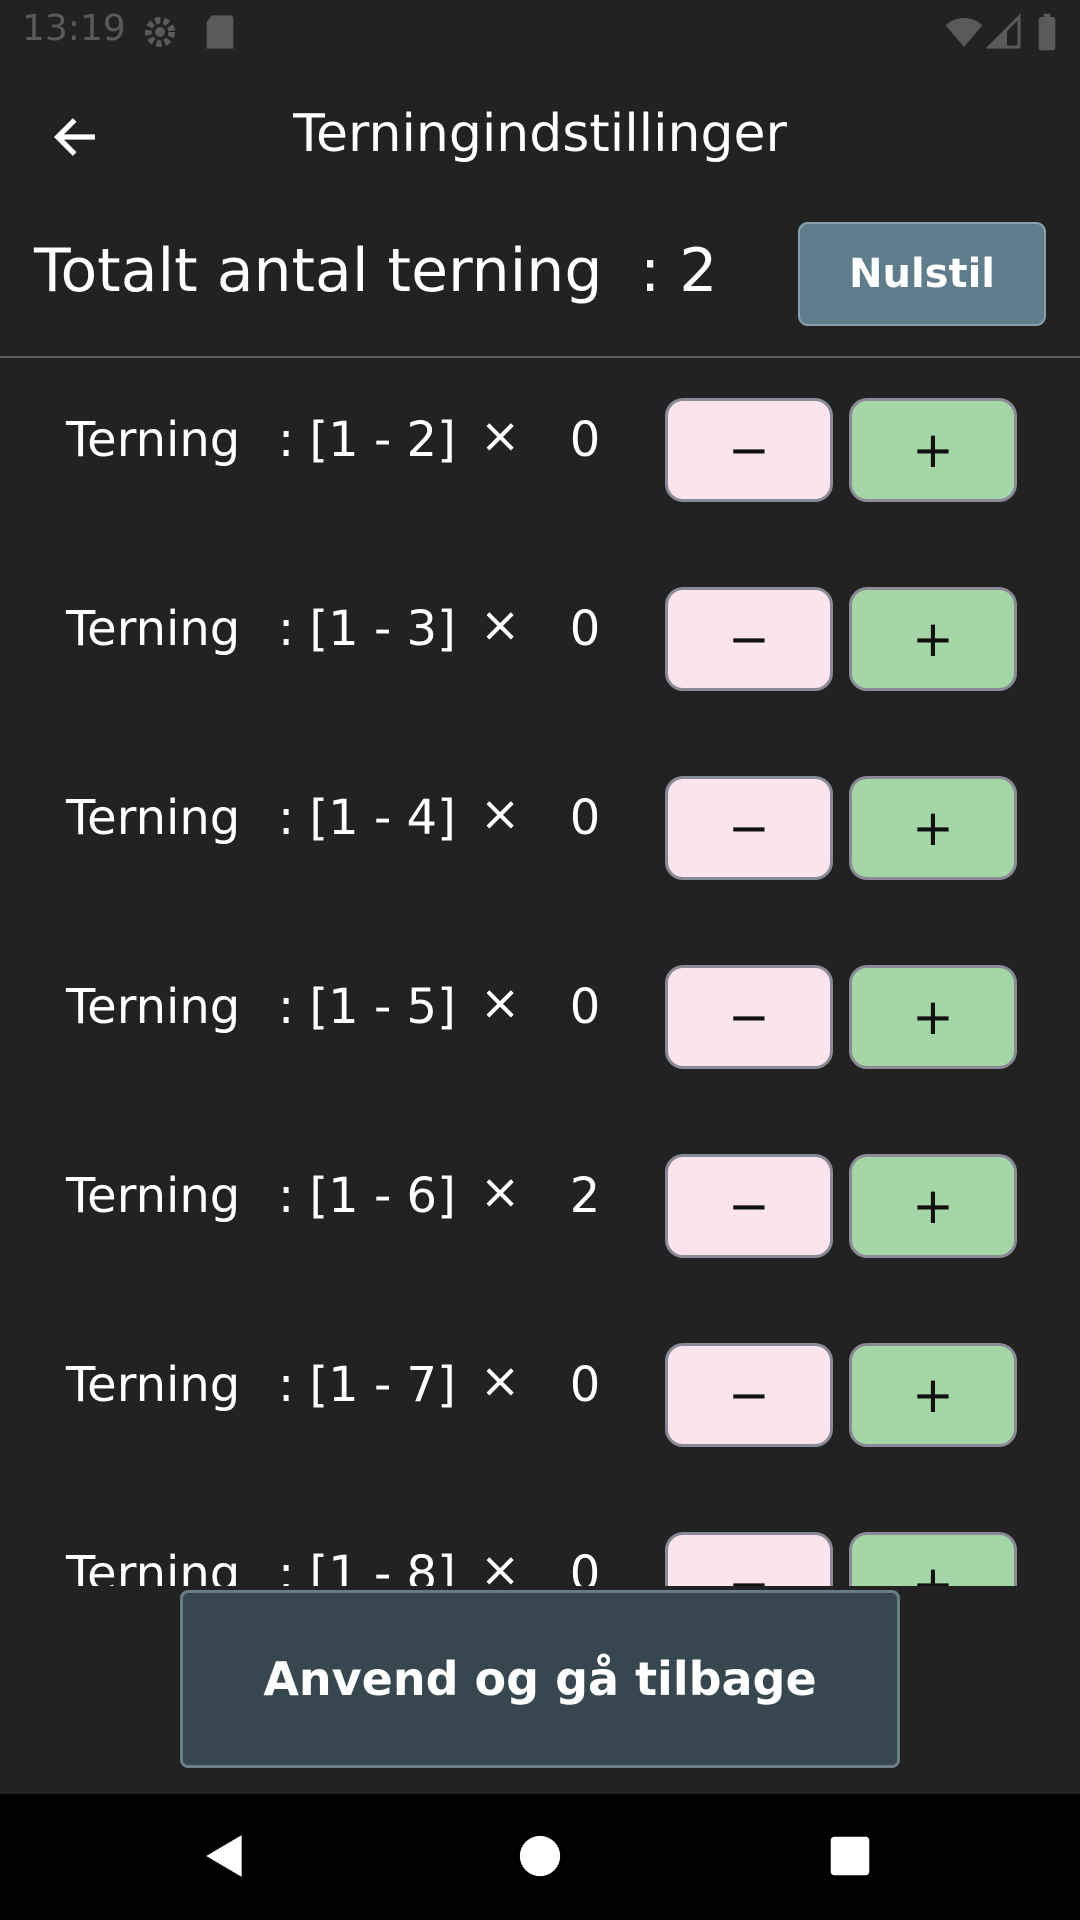  What do you see at coordinates (160, 34) in the screenshot?
I see `settings-icon` at bounding box center [160, 34].